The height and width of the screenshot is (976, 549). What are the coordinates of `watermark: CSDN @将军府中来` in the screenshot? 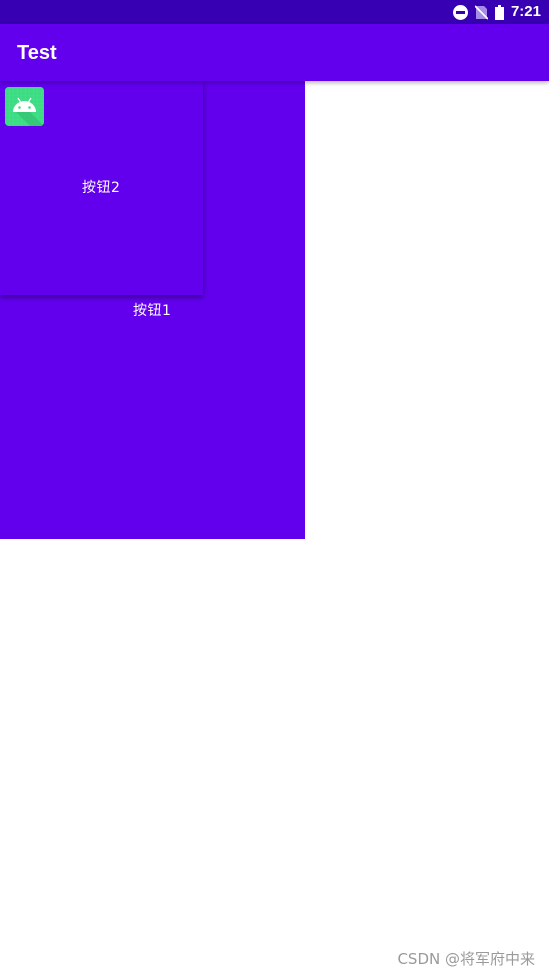 It's located at (466, 959).